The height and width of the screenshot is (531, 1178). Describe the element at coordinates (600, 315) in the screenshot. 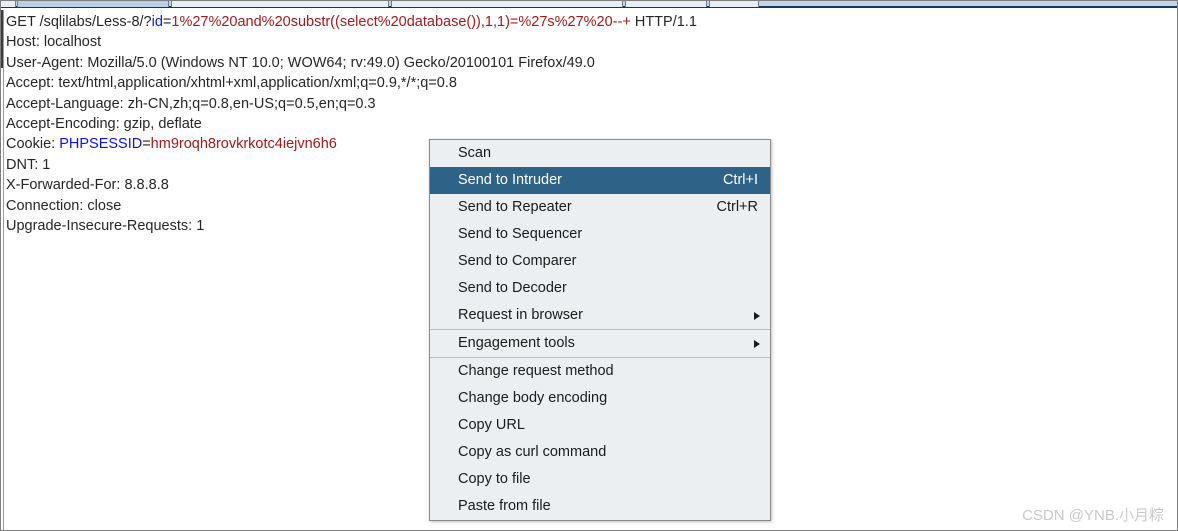

I see `menu-item-request-in-browser: Request in browser` at that location.